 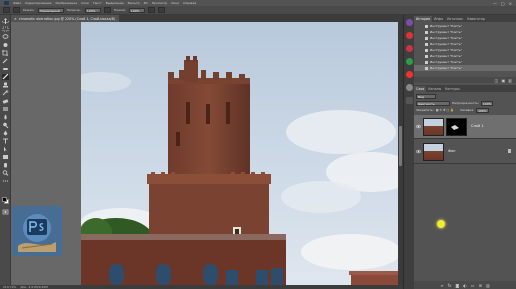 I want to click on adjustment-layer-icon: ◐, so click(x=465, y=285).